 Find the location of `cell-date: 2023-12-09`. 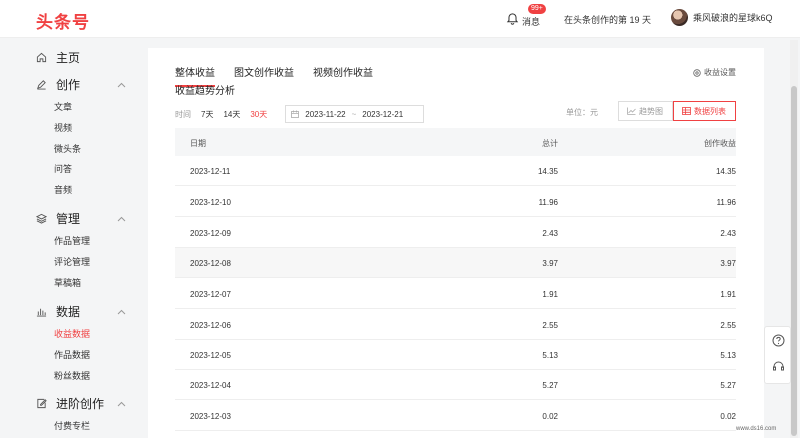

cell-date: 2023-12-09 is located at coordinates (210, 233).